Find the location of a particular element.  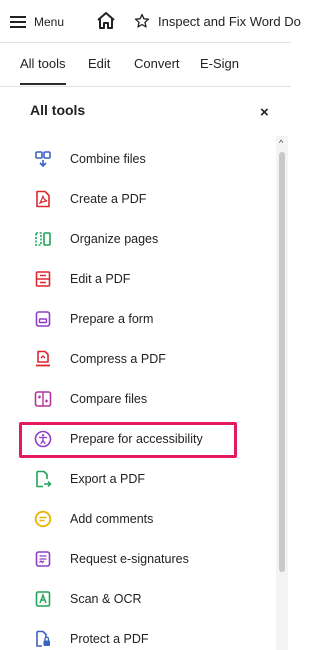

tool-add-comments: Add comments is located at coordinates (93, 519).